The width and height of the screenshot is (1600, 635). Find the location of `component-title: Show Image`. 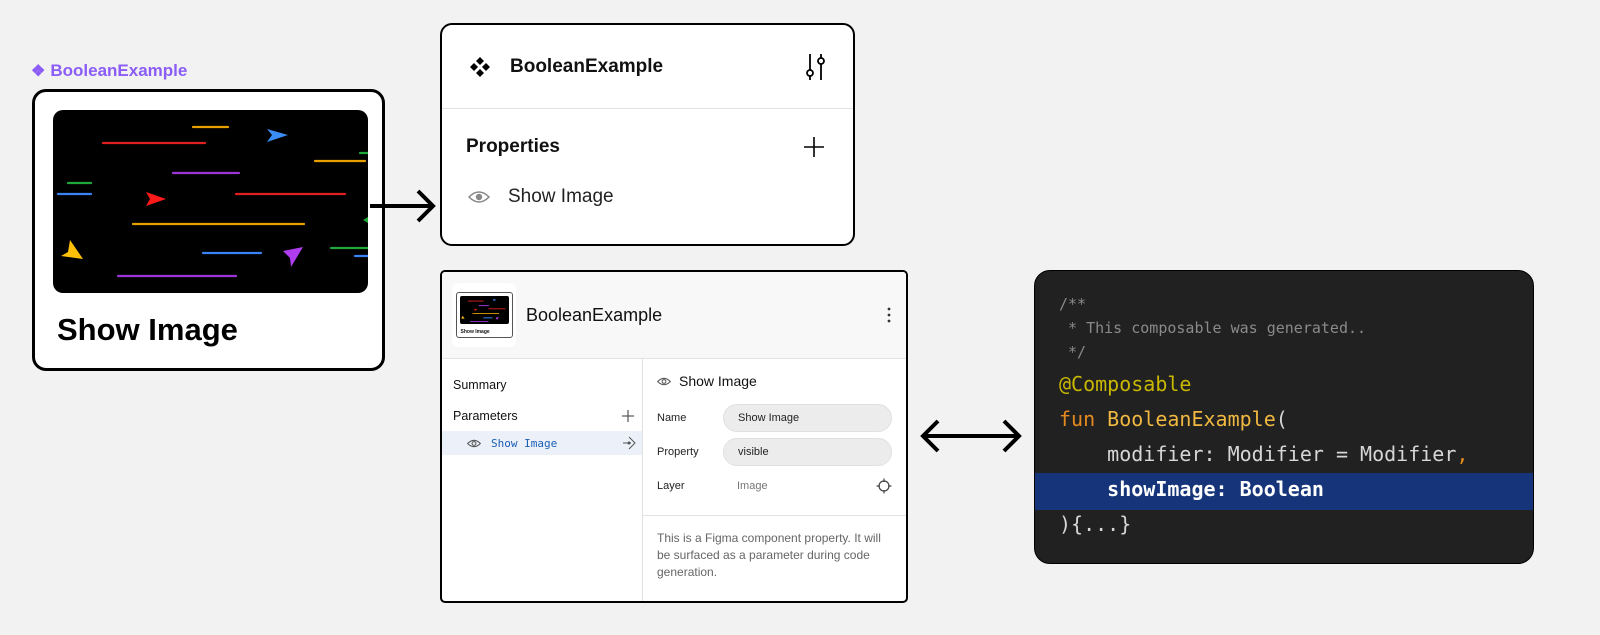

component-title: Show Image is located at coordinates (147, 329).